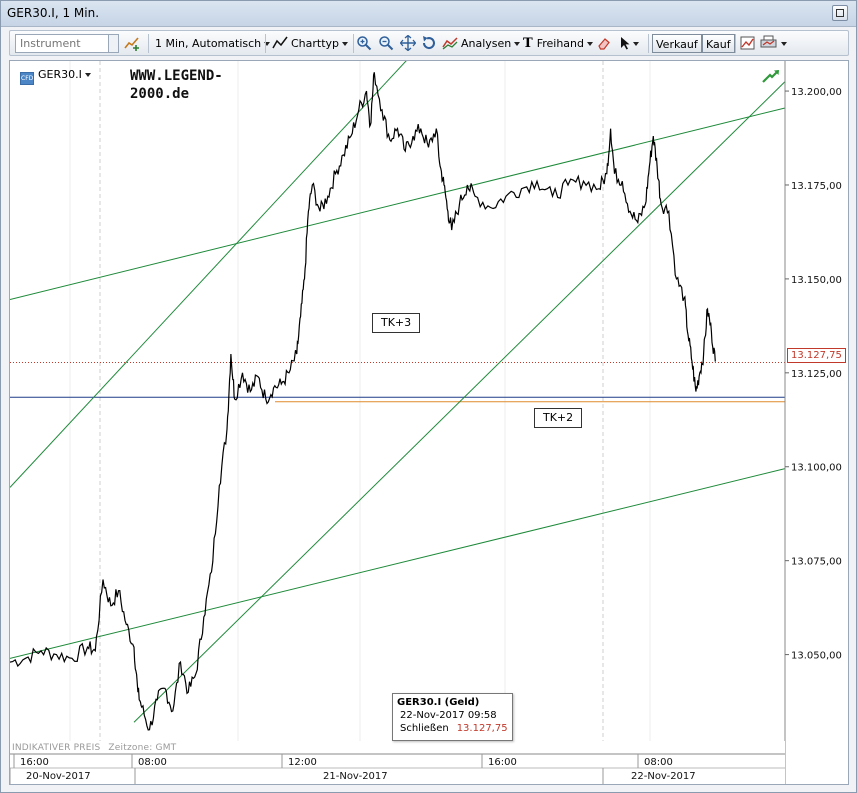 This screenshot has width=857, height=793. Describe the element at coordinates (816, 92) in the screenshot. I see `price-tick-label: 13.200,00` at that location.